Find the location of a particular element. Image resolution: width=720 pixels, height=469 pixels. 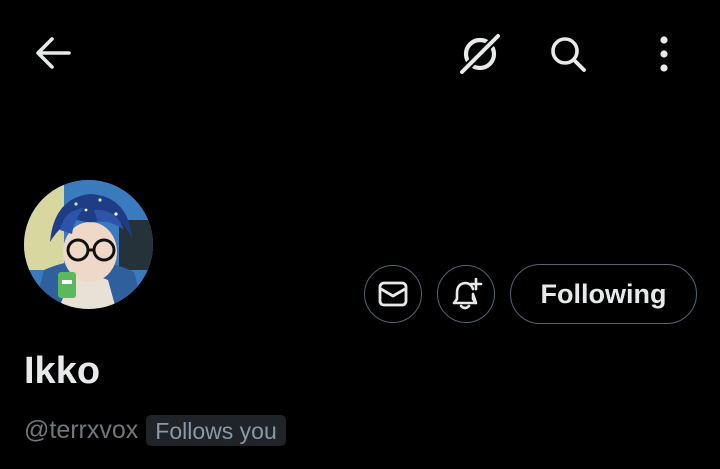

following-label: Following is located at coordinates (603, 293).